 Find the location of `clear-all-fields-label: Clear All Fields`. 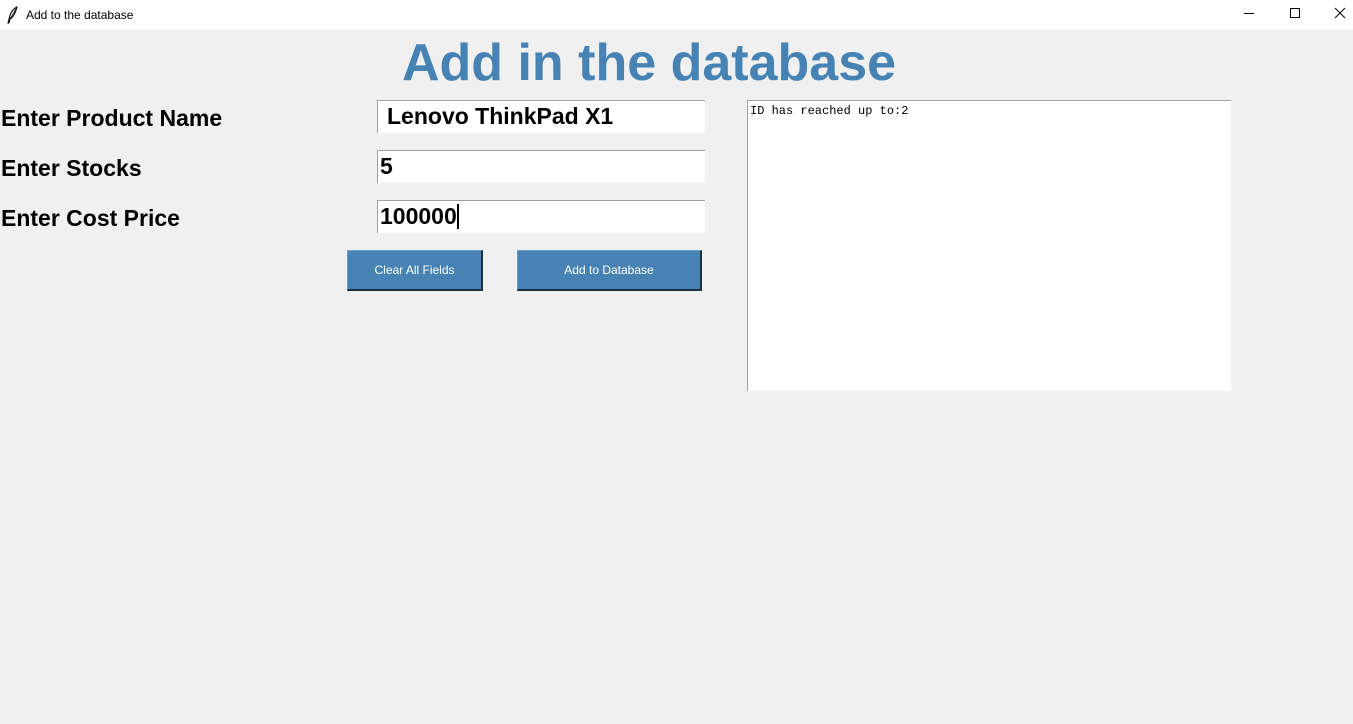

clear-all-fields-label: Clear All Fields is located at coordinates (414, 270).